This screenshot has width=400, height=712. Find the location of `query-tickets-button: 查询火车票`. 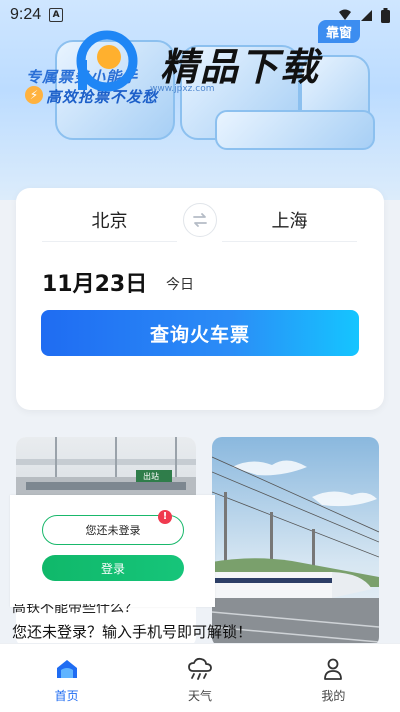

query-tickets-button: 查询火车票 is located at coordinates (200, 333).